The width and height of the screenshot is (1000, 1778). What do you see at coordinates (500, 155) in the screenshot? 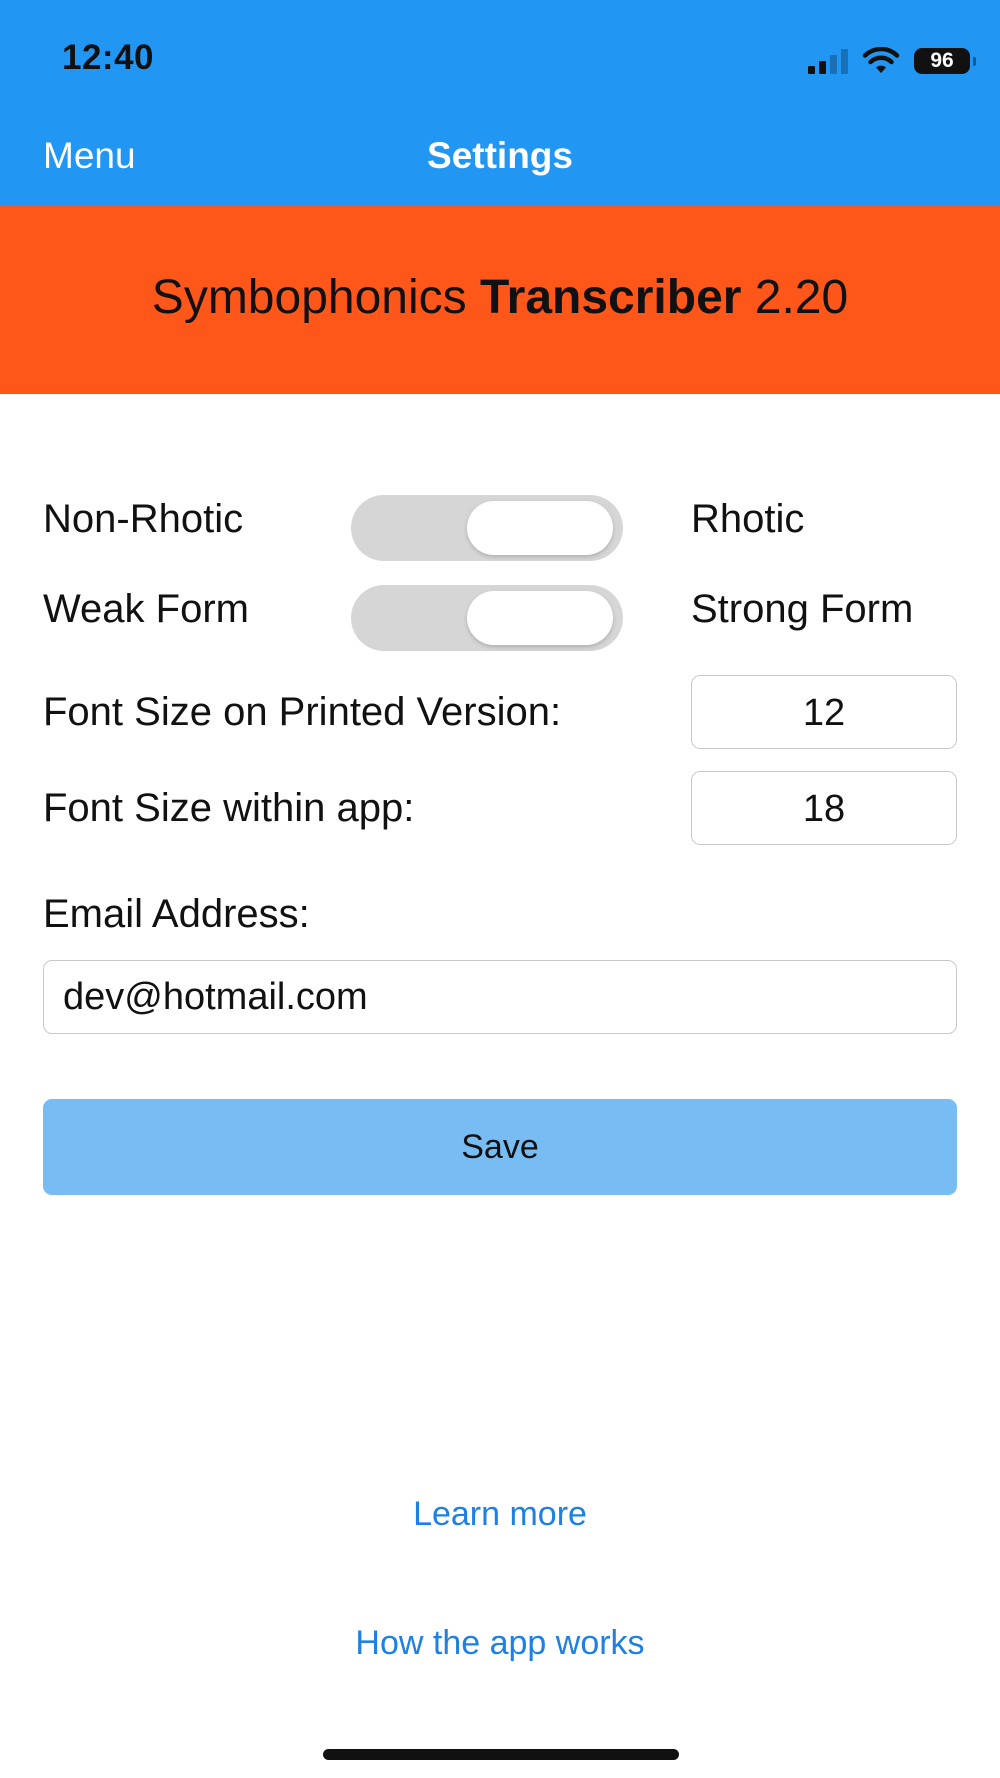
I see `page-title: Settings` at bounding box center [500, 155].